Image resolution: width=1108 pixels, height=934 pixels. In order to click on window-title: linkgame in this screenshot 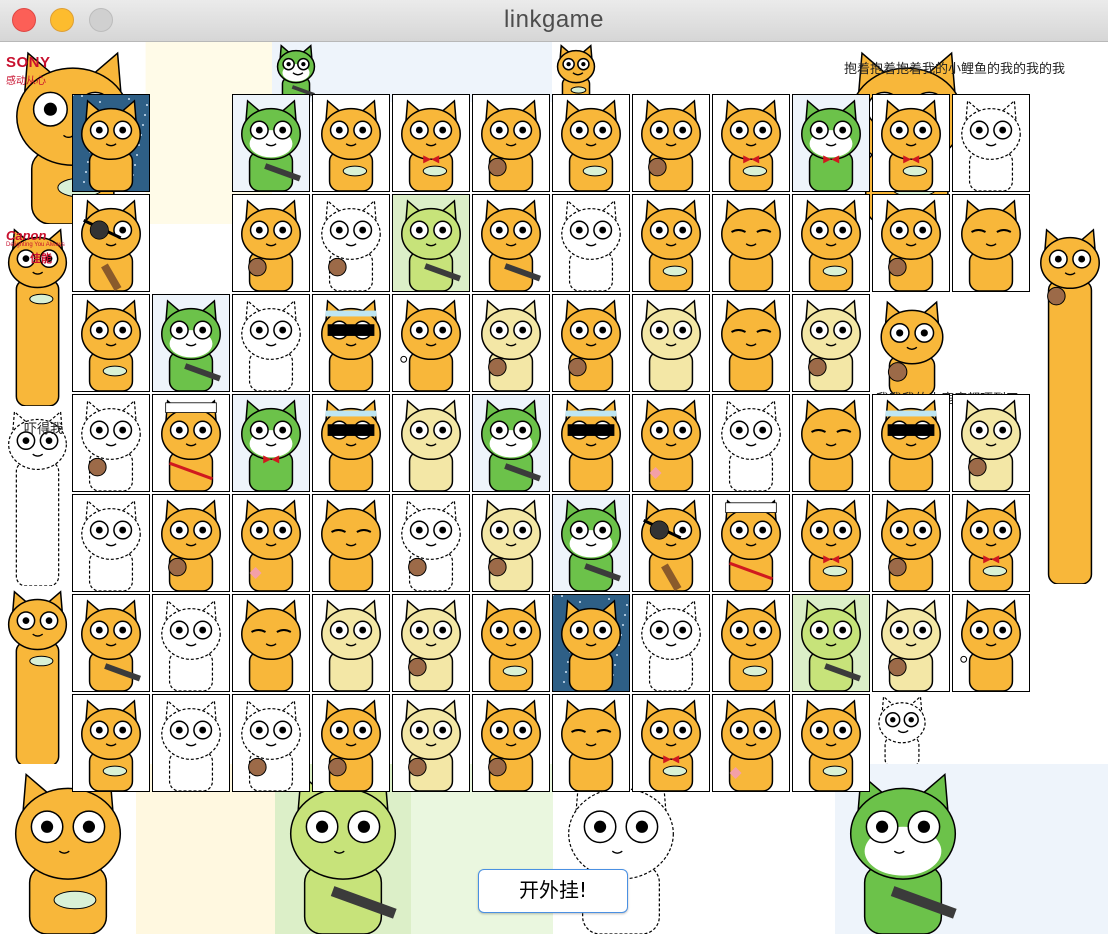, I will do `click(554, 19)`.